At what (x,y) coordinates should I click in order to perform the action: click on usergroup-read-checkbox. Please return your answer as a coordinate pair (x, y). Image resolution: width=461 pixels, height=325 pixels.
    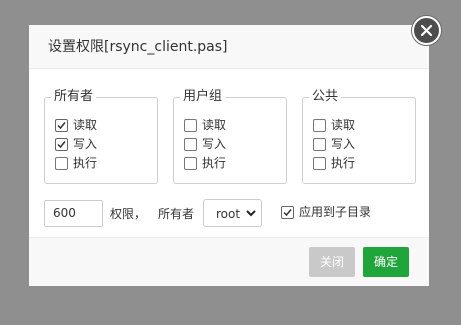
    Looking at the image, I should click on (190, 125).